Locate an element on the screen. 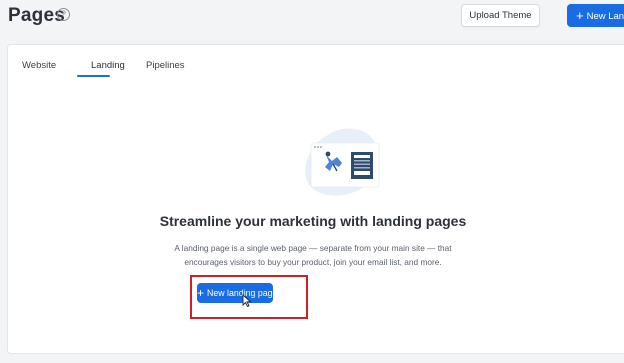  page-header: Pages ? Upload Theme +New Landing page is located at coordinates (312, 18).